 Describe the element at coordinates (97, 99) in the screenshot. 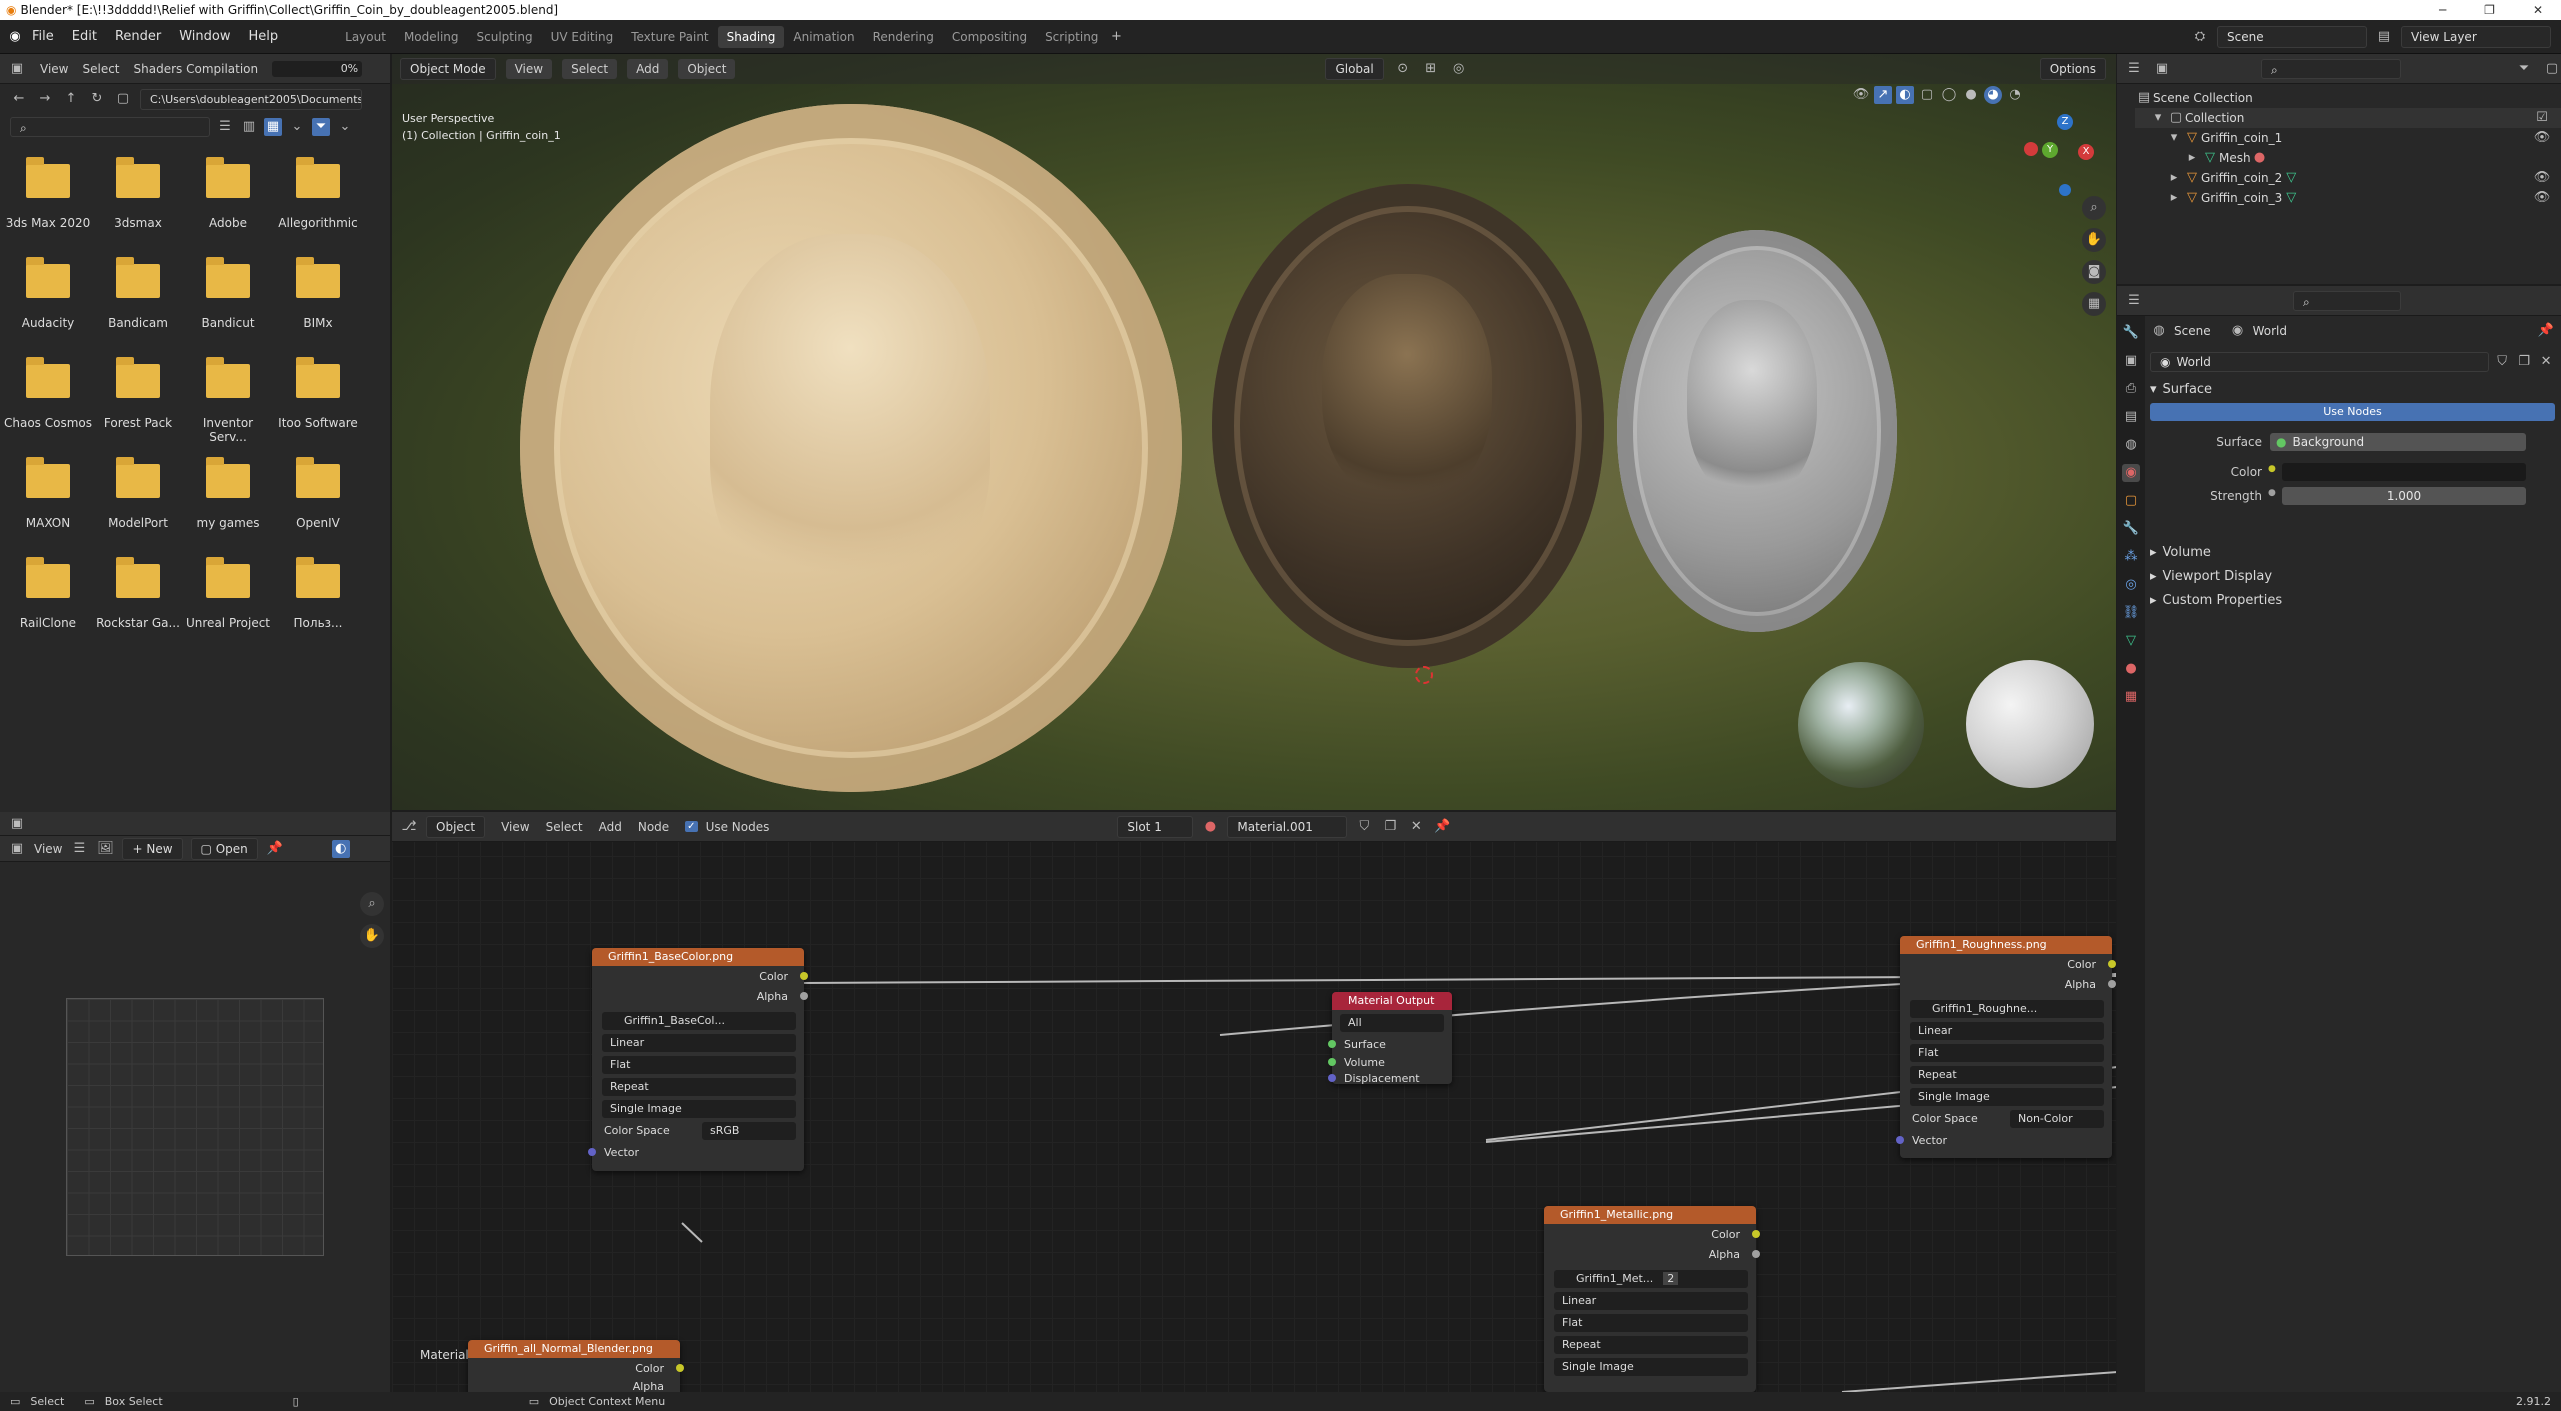

I see `refresh-icon: ↻` at that location.